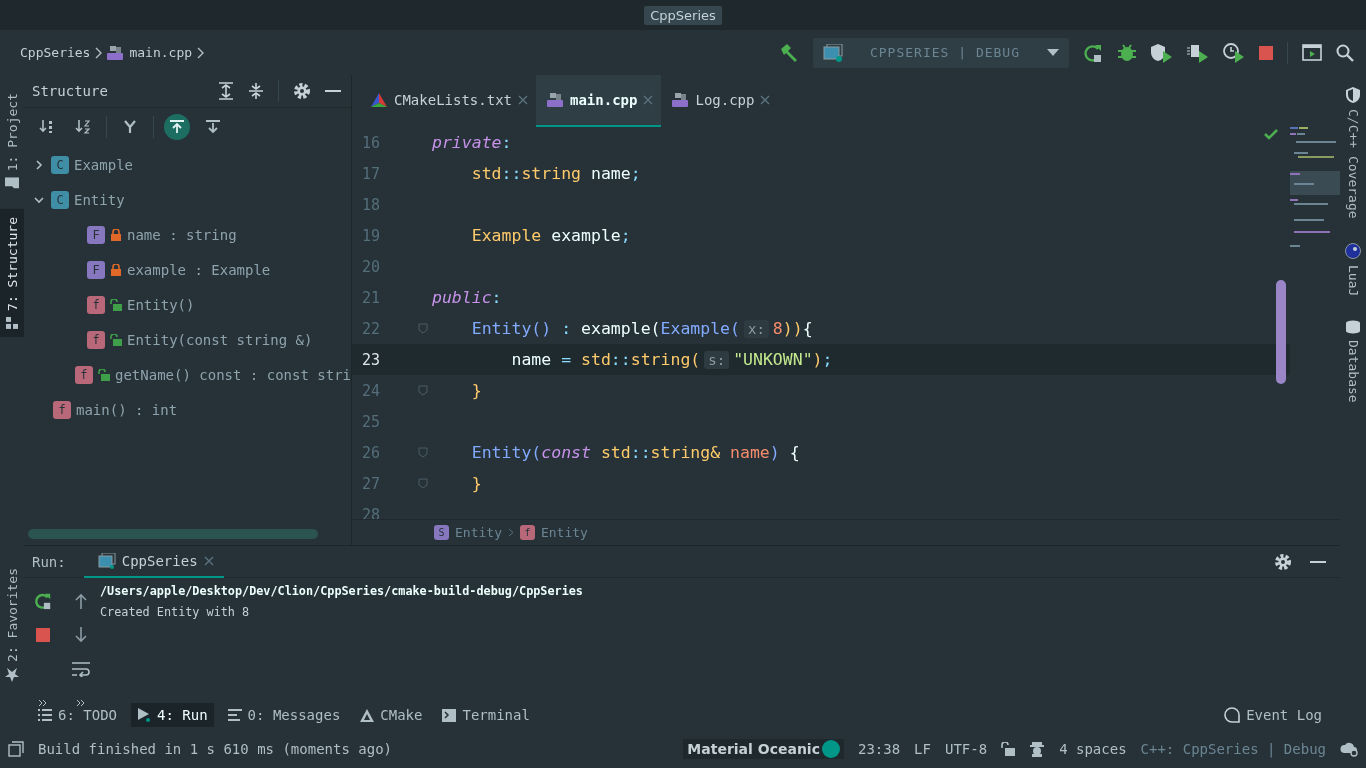 The width and height of the screenshot is (1366, 768). What do you see at coordinates (370, 512) in the screenshot?
I see `line-number: 28` at bounding box center [370, 512].